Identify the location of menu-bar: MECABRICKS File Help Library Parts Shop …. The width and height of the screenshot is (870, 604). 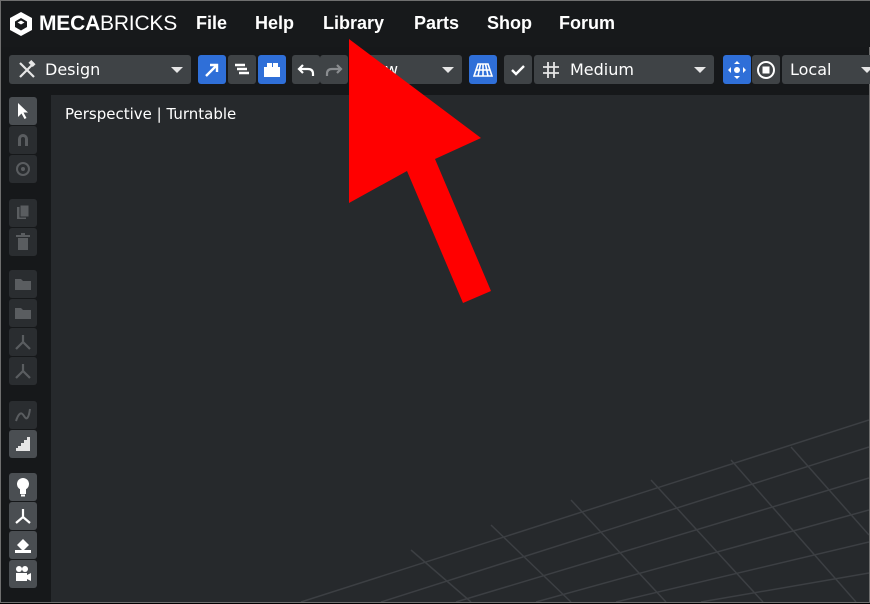
(435, 24).